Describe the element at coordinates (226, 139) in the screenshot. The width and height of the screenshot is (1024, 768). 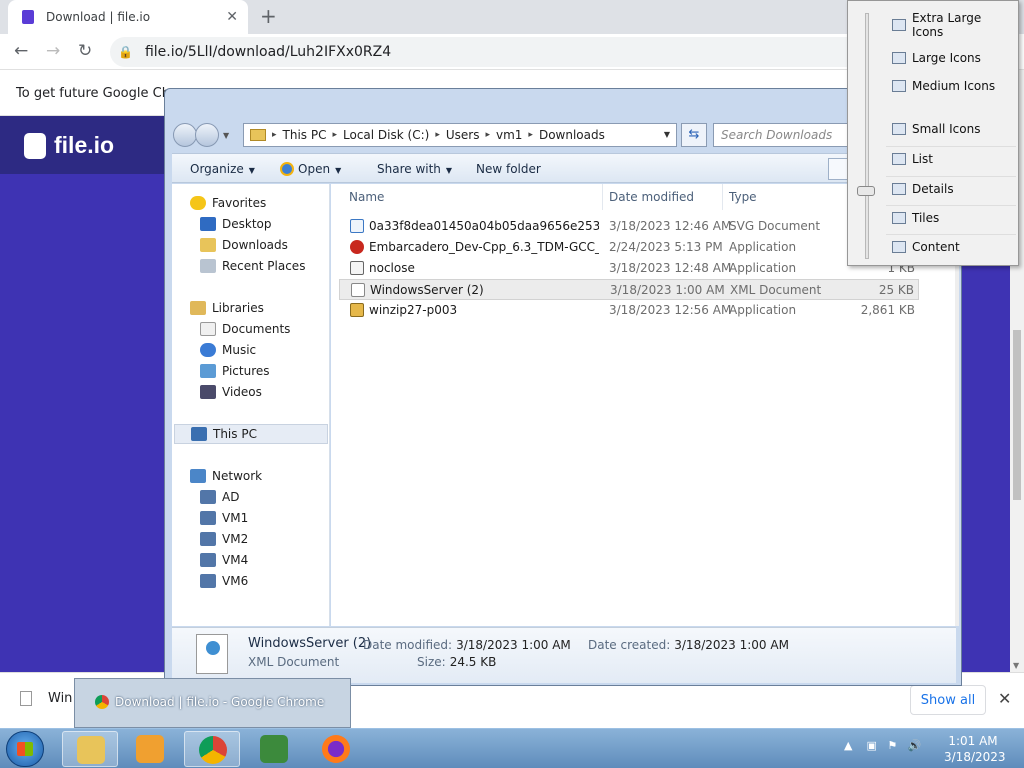
I see `recent-pages-dropdown-icon: ▼` at that location.